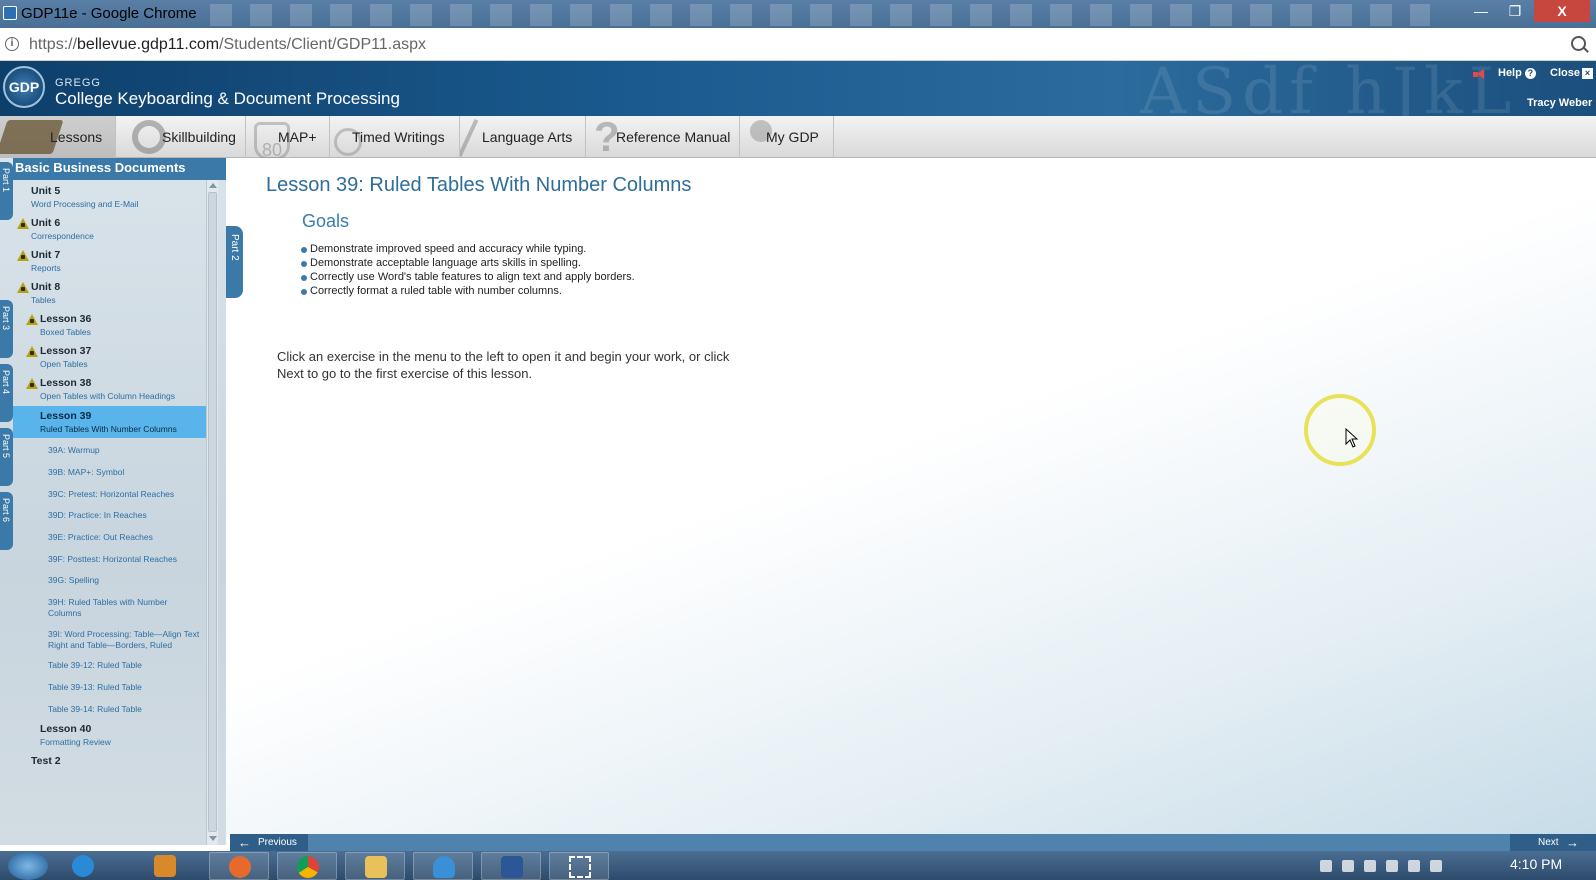 The width and height of the screenshot is (1596, 880). I want to click on sidebar-item-unit-5: Unit 5 Word Processing and E-Mail, so click(109, 198).